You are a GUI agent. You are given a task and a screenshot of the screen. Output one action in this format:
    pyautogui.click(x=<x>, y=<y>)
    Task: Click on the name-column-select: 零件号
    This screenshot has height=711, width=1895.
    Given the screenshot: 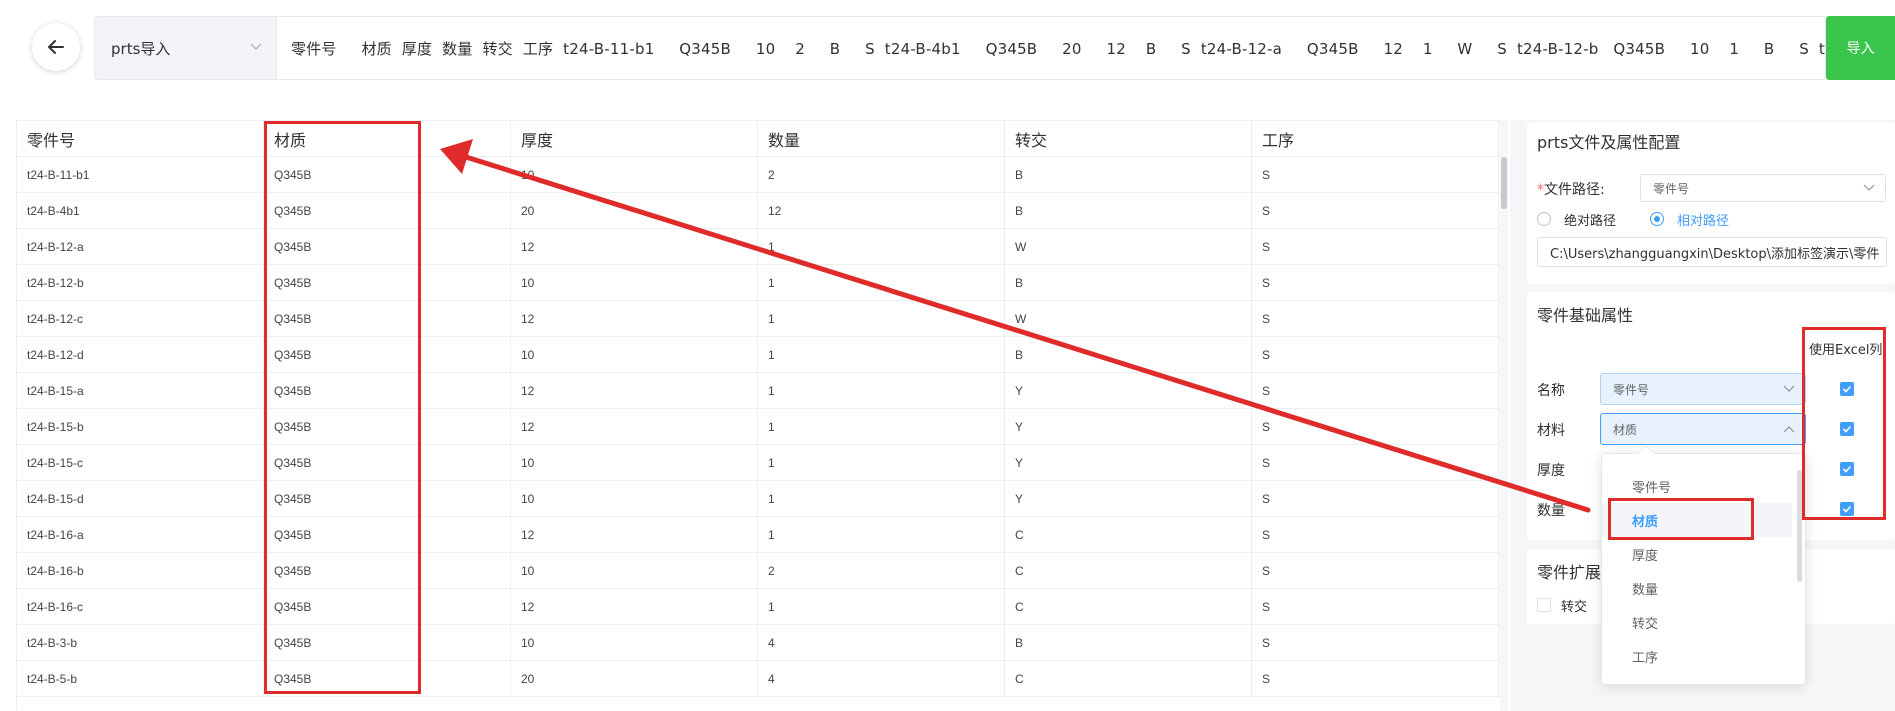 What is the action you would take?
    pyautogui.click(x=1703, y=389)
    